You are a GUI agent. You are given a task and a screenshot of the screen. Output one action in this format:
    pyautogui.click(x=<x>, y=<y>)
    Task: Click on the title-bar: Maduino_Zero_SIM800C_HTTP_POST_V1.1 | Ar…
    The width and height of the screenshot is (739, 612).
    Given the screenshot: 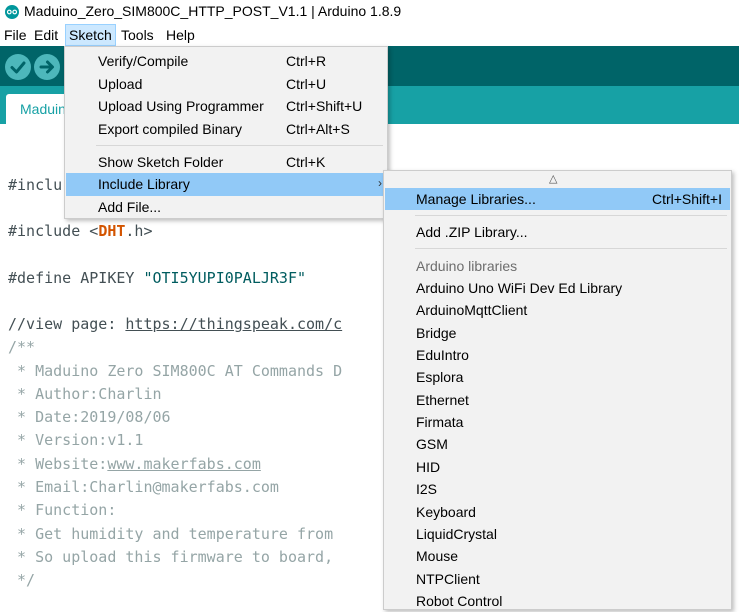 What is the action you would take?
    pyautogui.click(x=369, y=12)
    